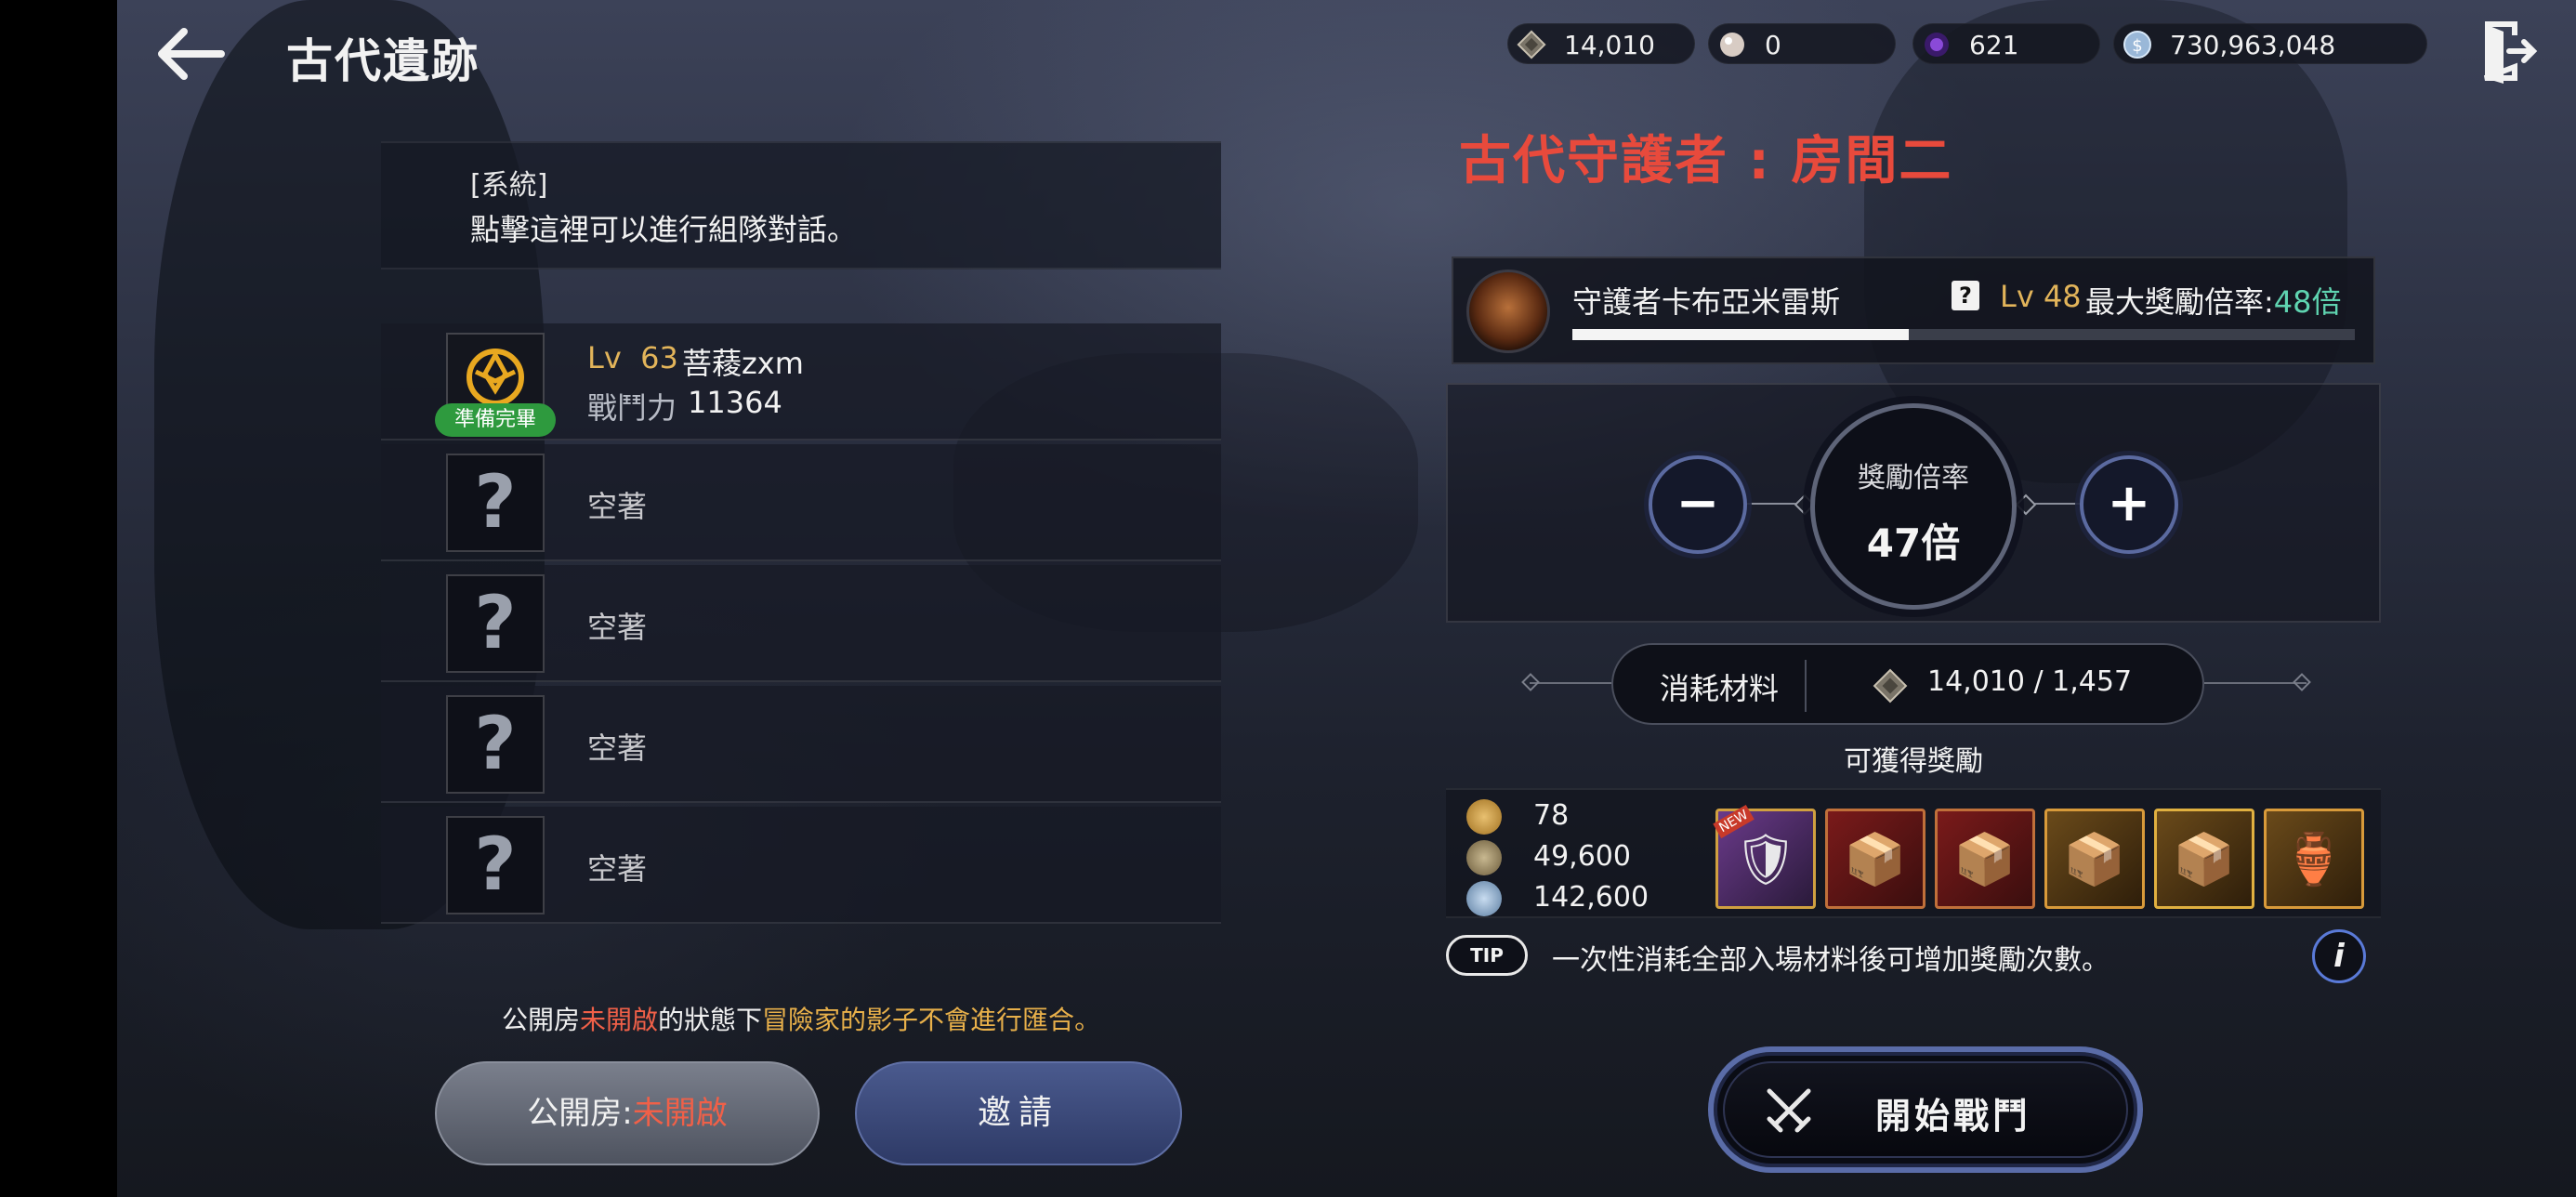 This screenshot has height=1197, width=2576. I want to click on boss-progress-bar, so click(1963, 334).